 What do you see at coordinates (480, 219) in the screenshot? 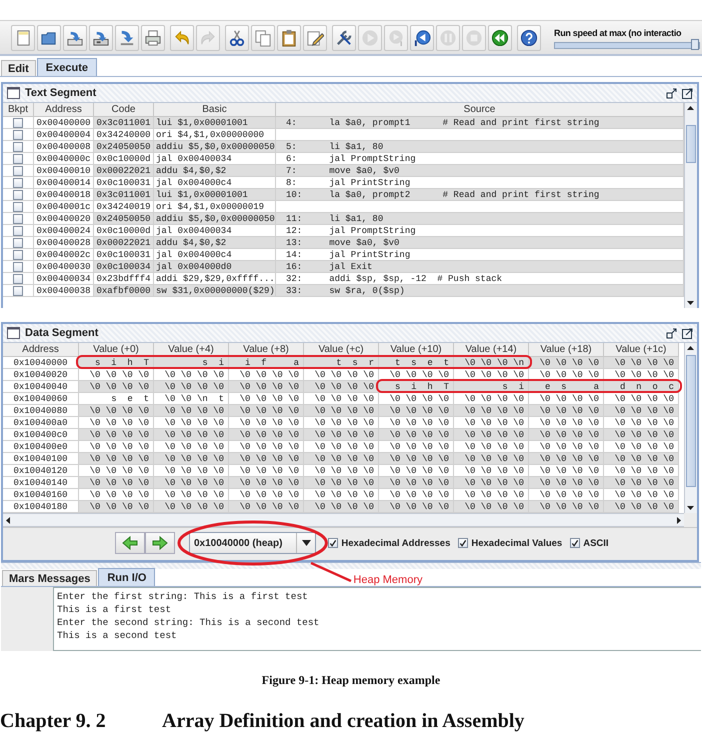
I see `table-cell: 11: li $a1, 80` at bounding box center [480, 219].